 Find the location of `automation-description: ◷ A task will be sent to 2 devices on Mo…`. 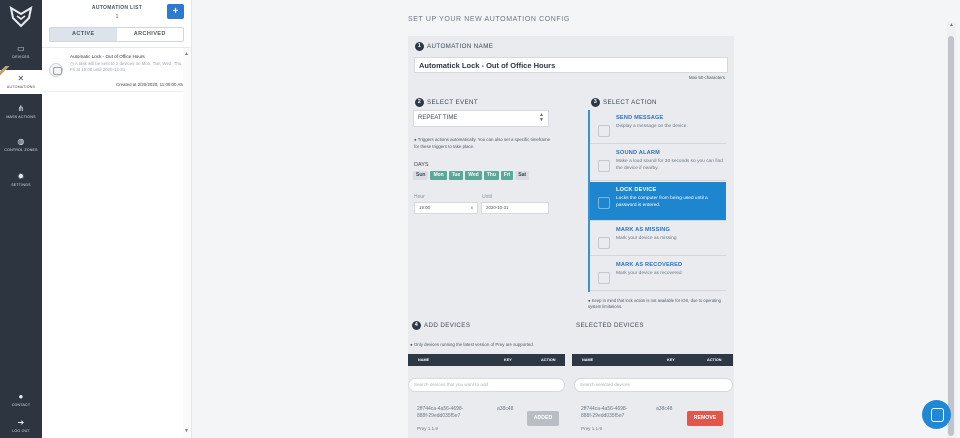

automation-description: ◷ A task will be sent to 2 devices on Mo… is located at coordinates (127, 67).